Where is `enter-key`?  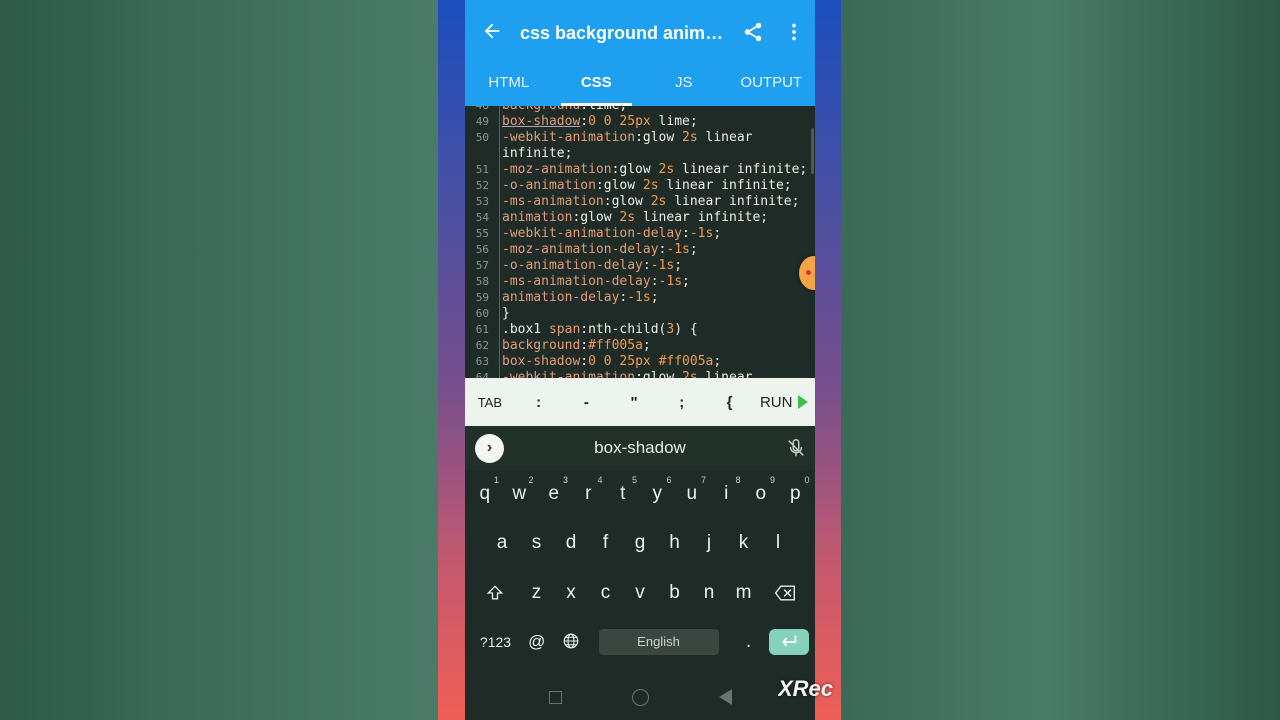 enter-key is located at coordinates (788, 642).